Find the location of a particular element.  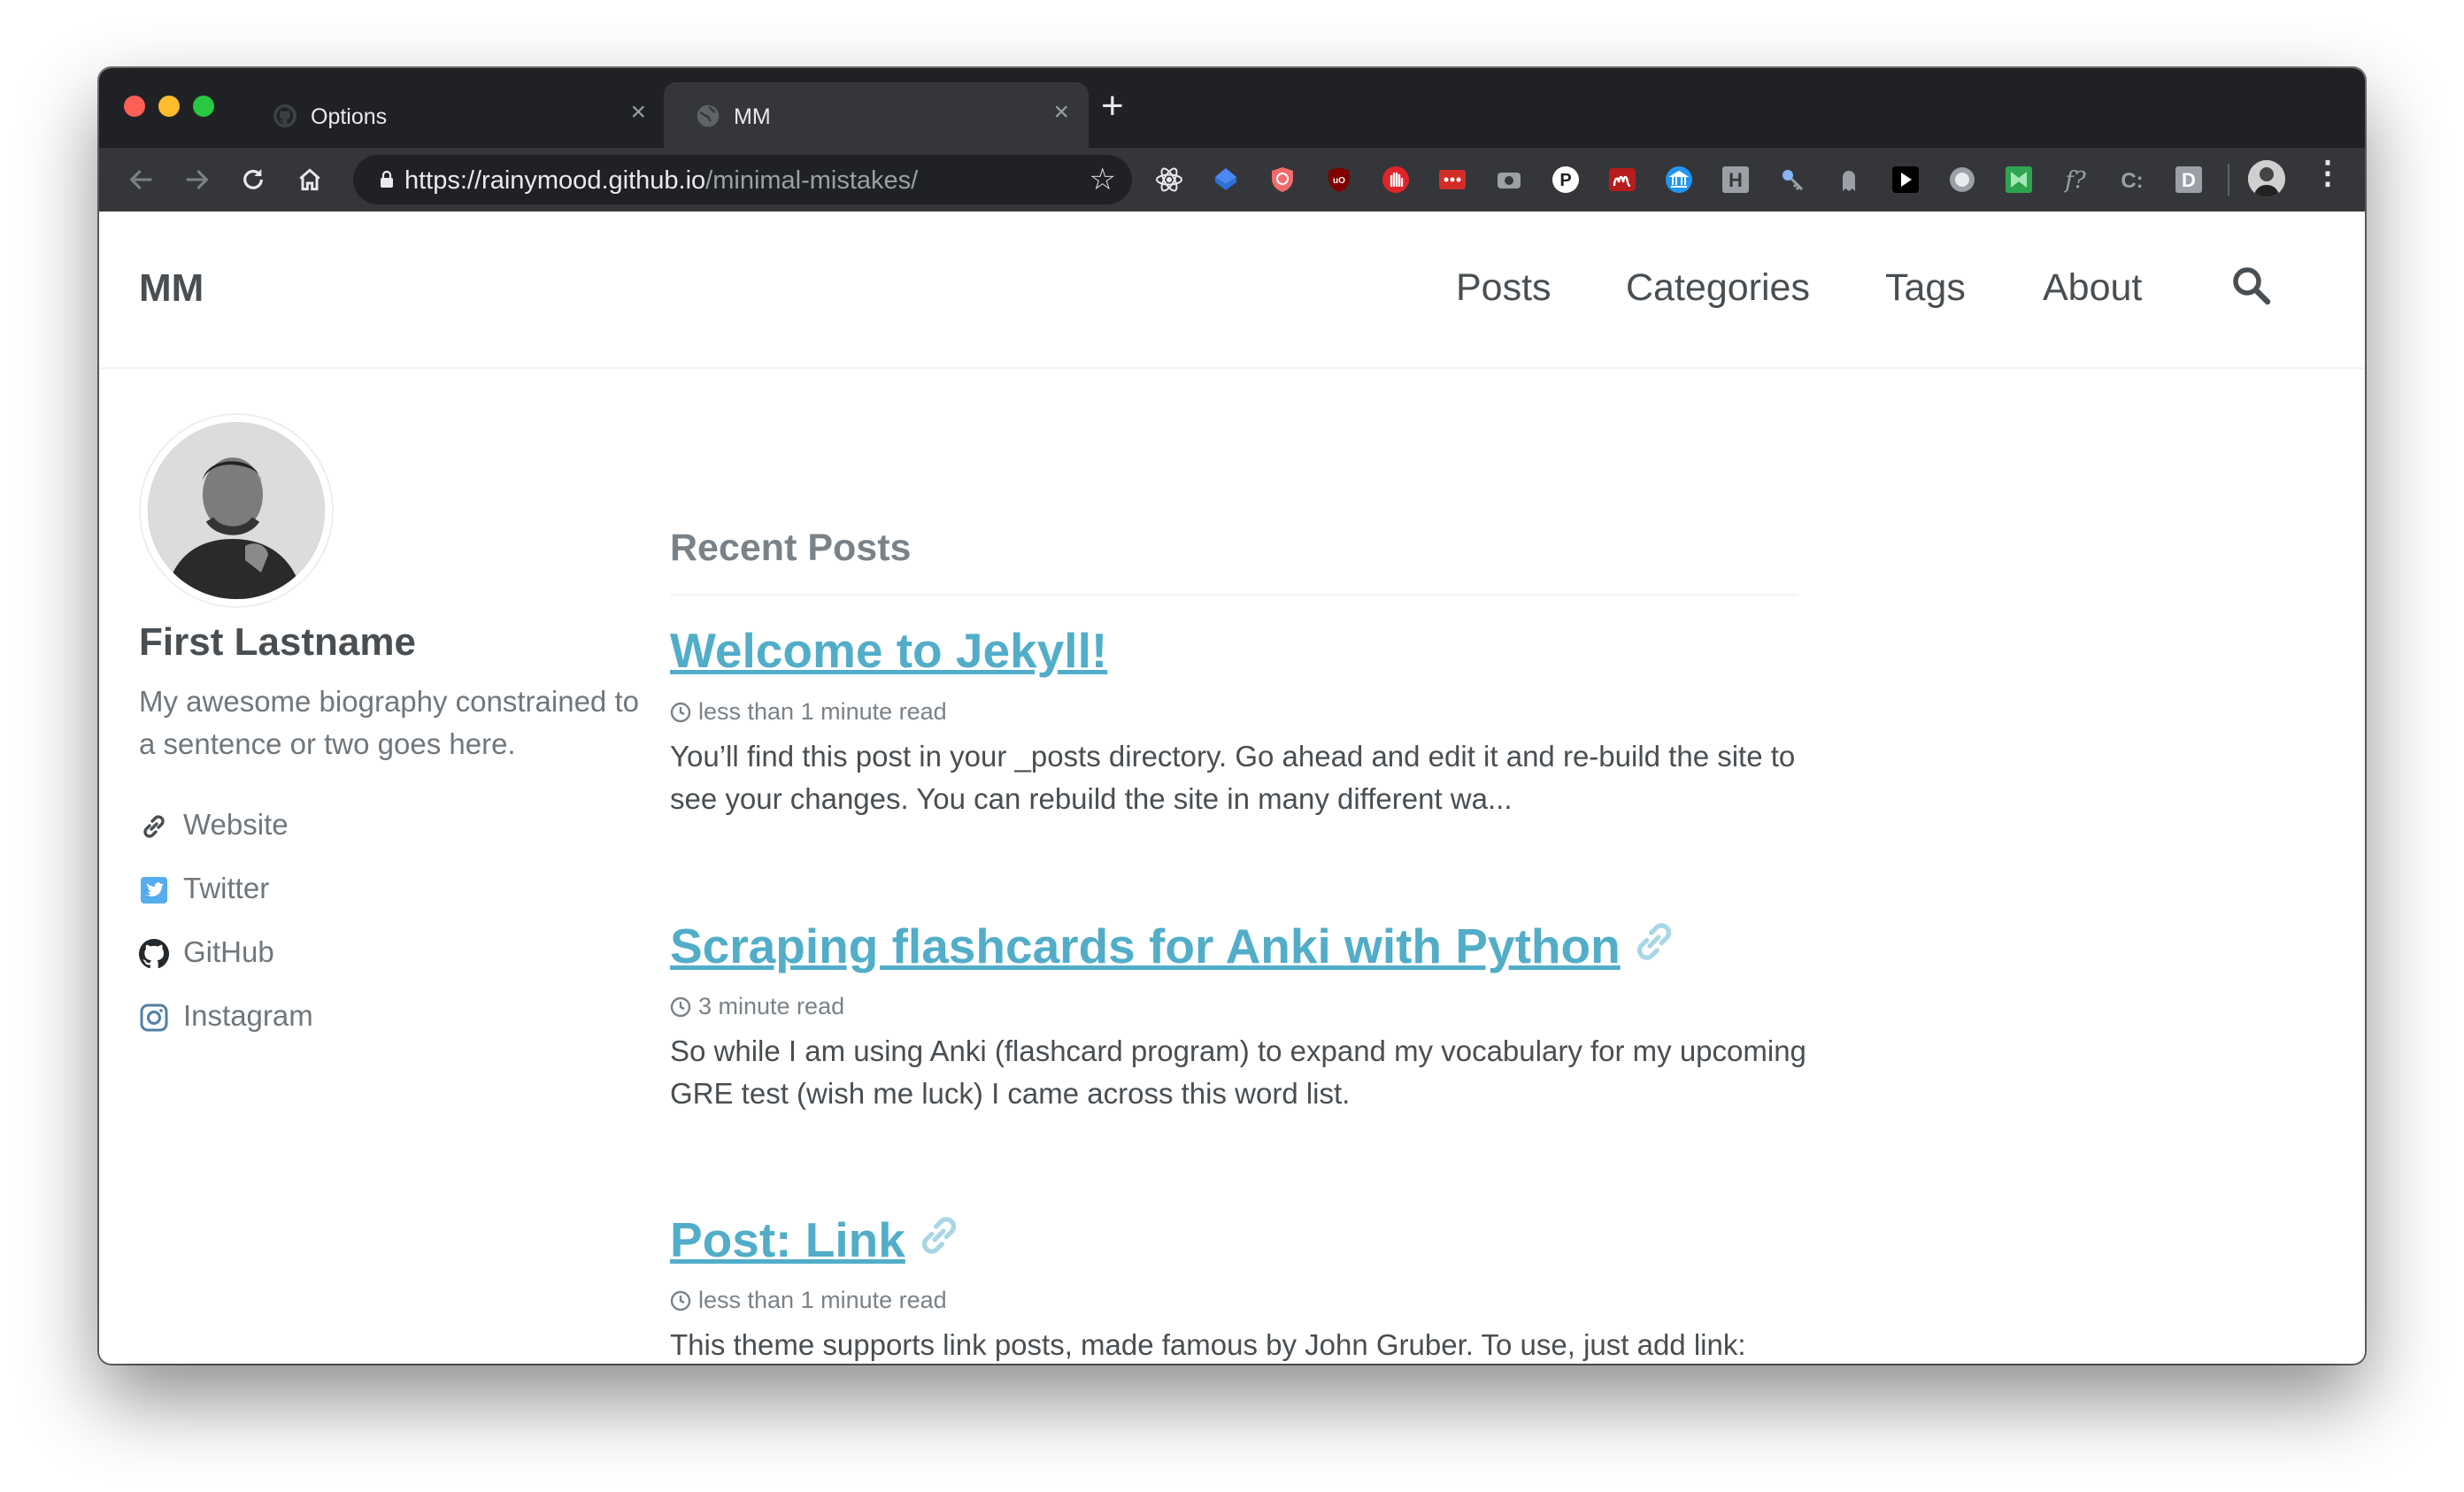

lastpass-icon is located at coordinates (1452, 180).